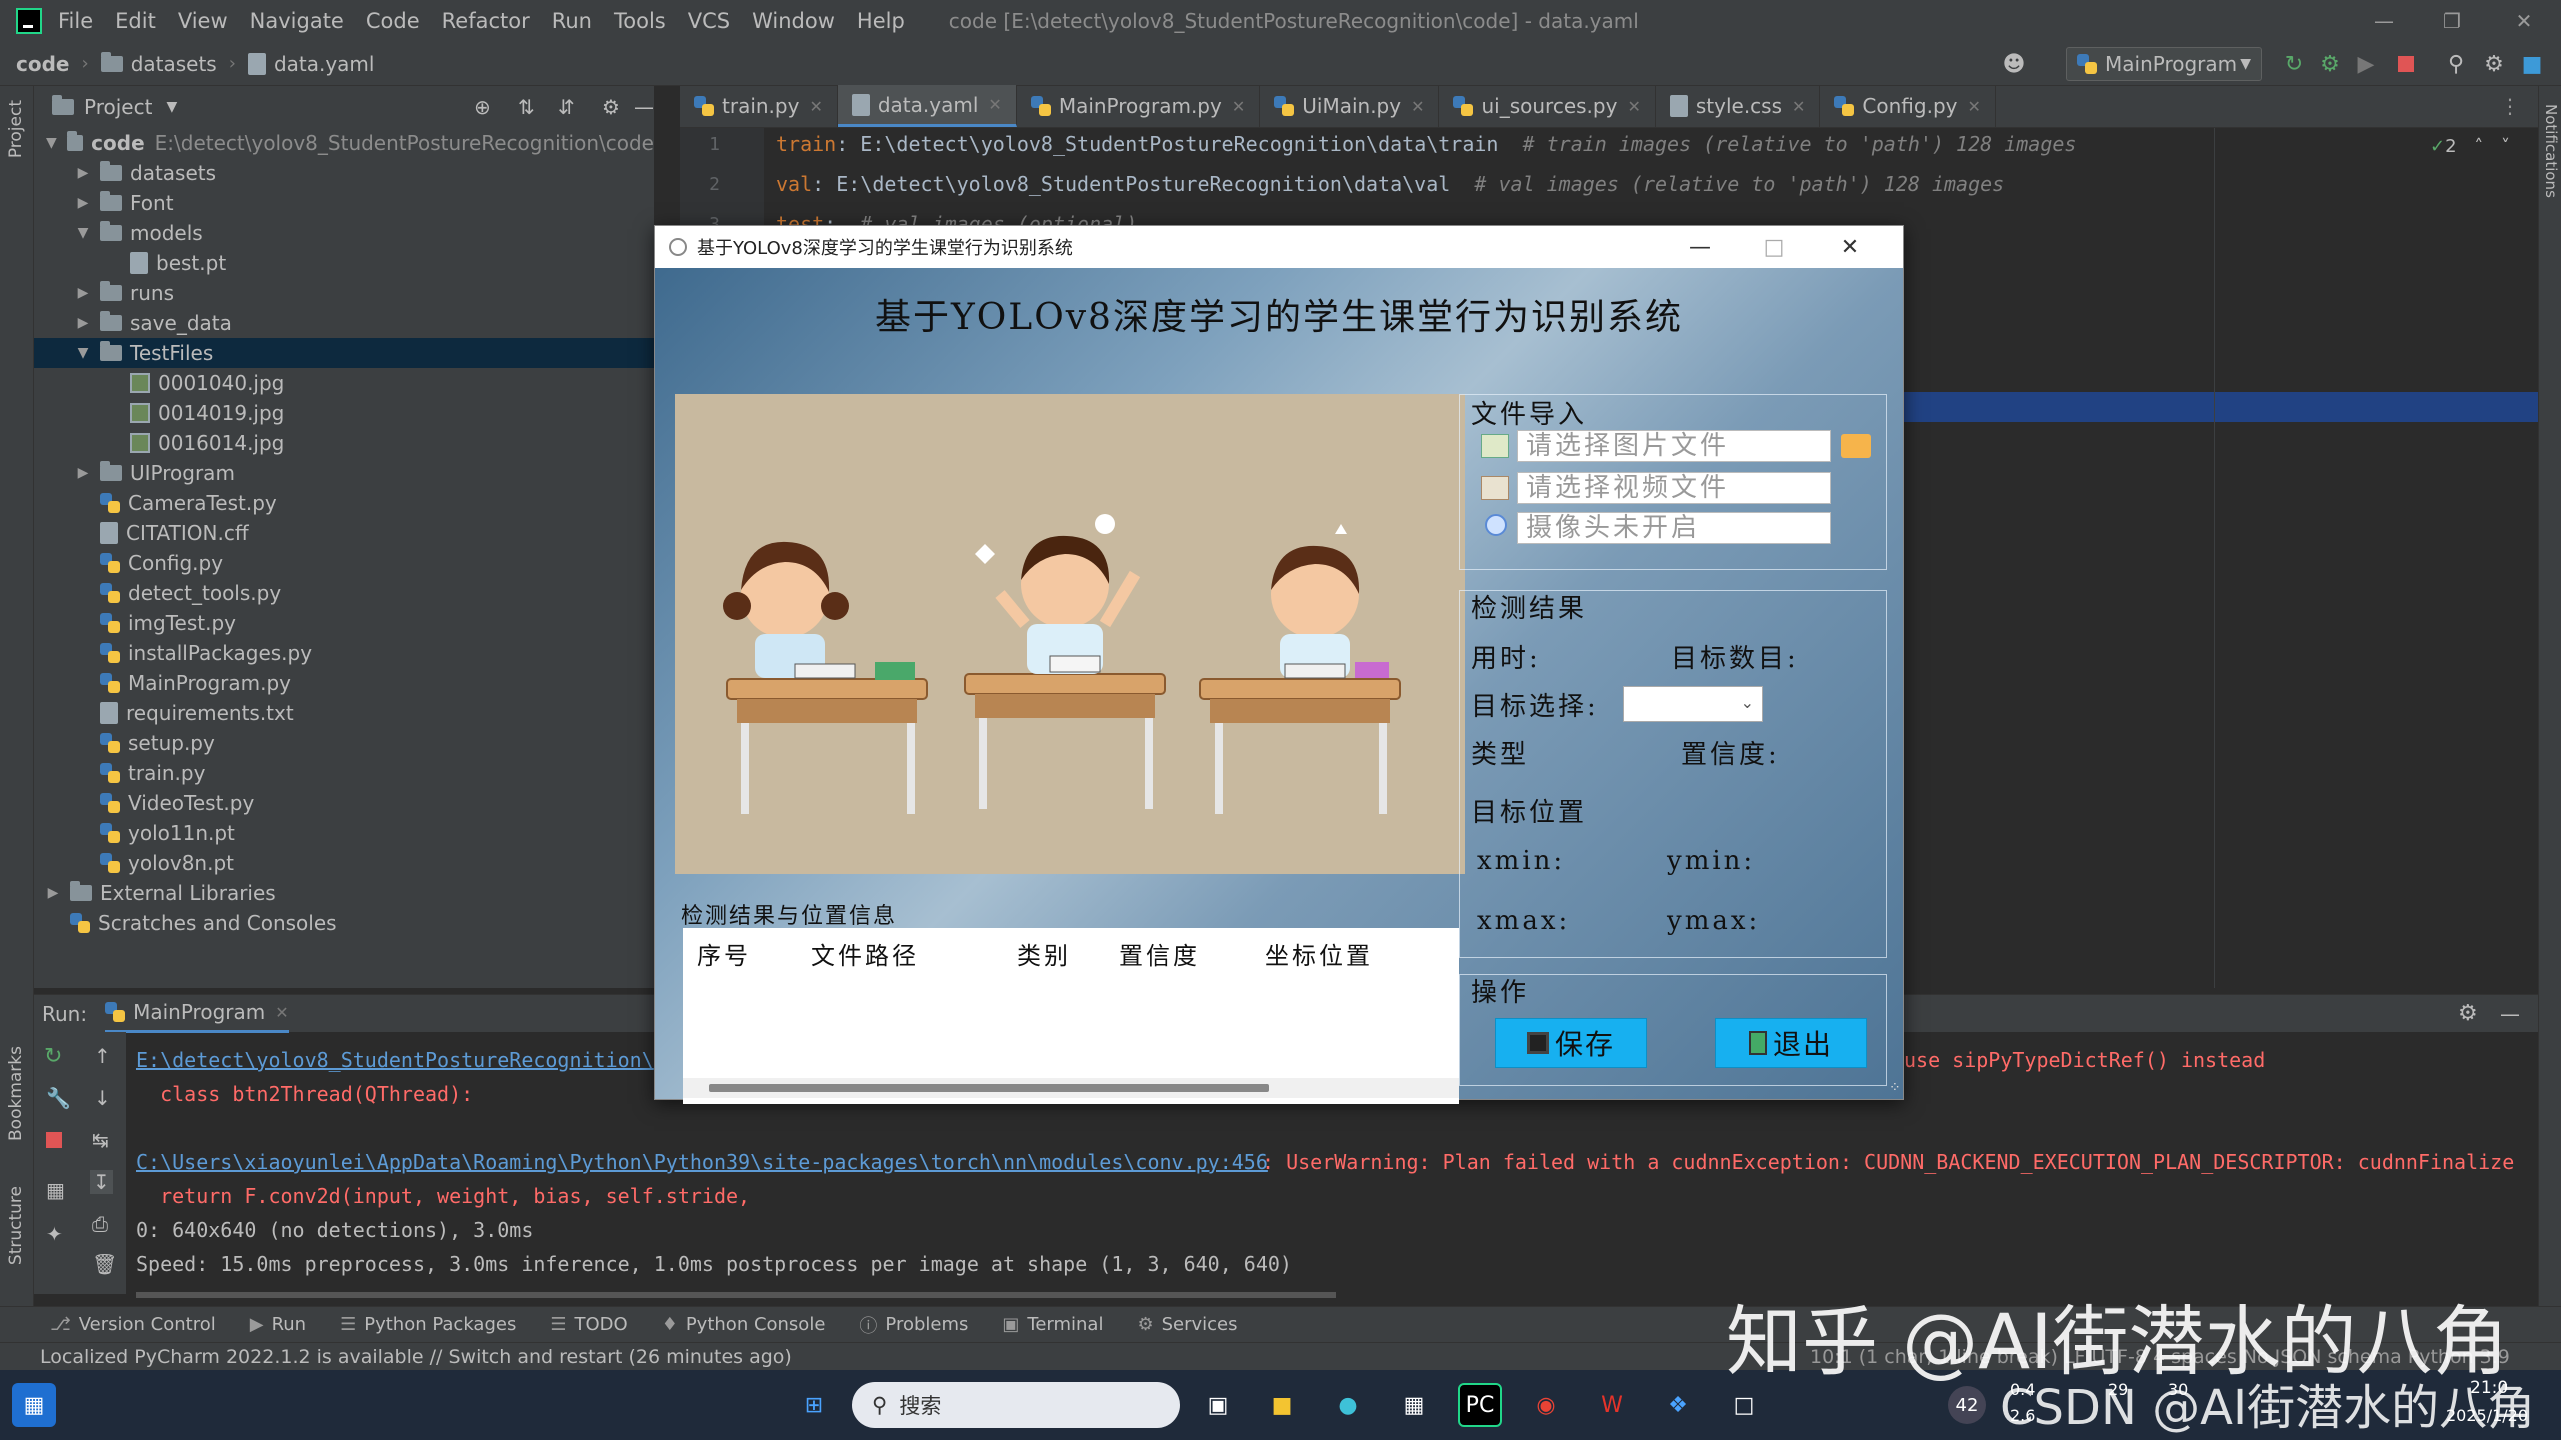 Image resolution: width=2561 pixels, height=1440 pixels. I want to click on app-close-button: ✕, so click(1850, 247).